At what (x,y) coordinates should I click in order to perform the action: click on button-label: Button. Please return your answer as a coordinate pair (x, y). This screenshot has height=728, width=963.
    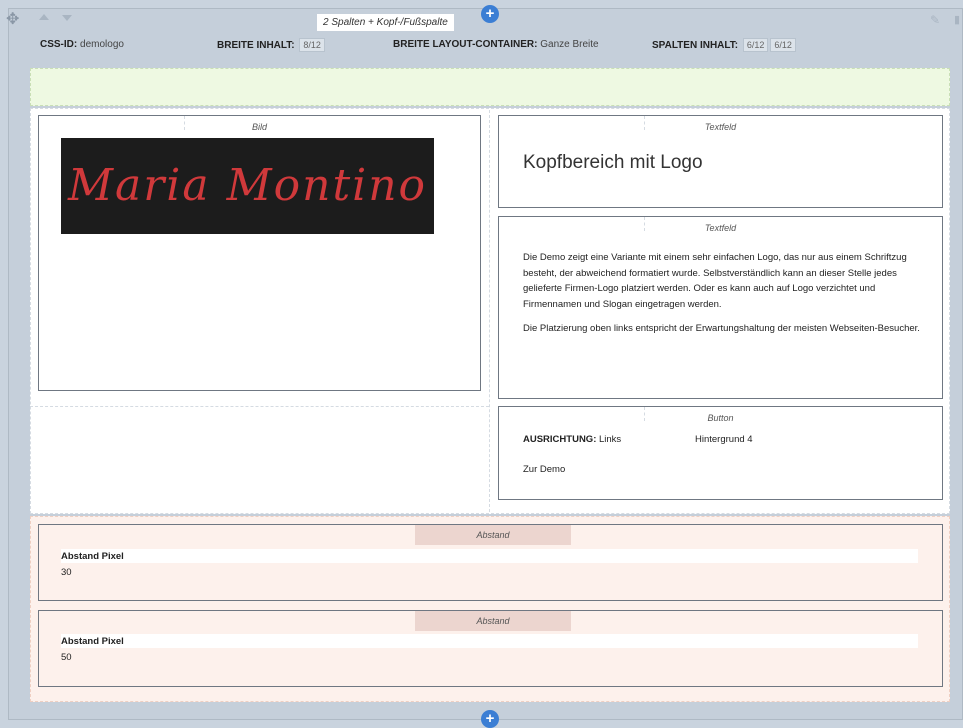
    Looking at the image, I should click on (720, 418).